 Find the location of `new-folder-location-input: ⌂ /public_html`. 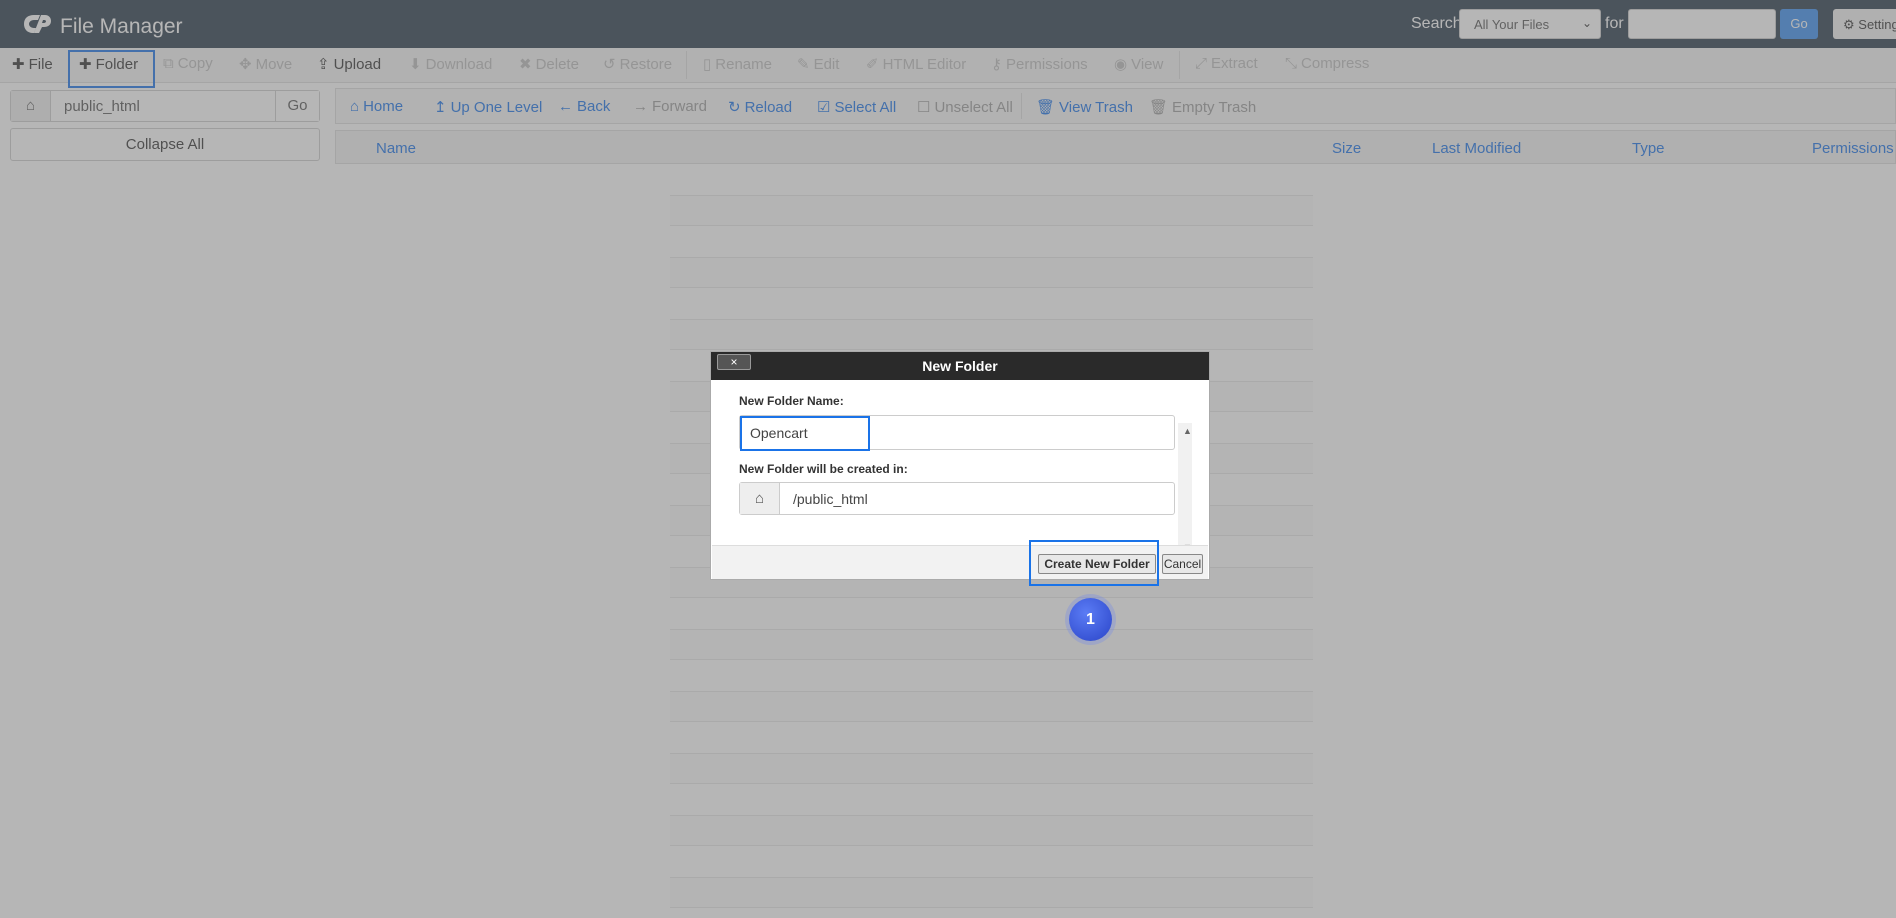

new-folder-location-input: ⌂ /public_html is located at coordinates (957, 498).